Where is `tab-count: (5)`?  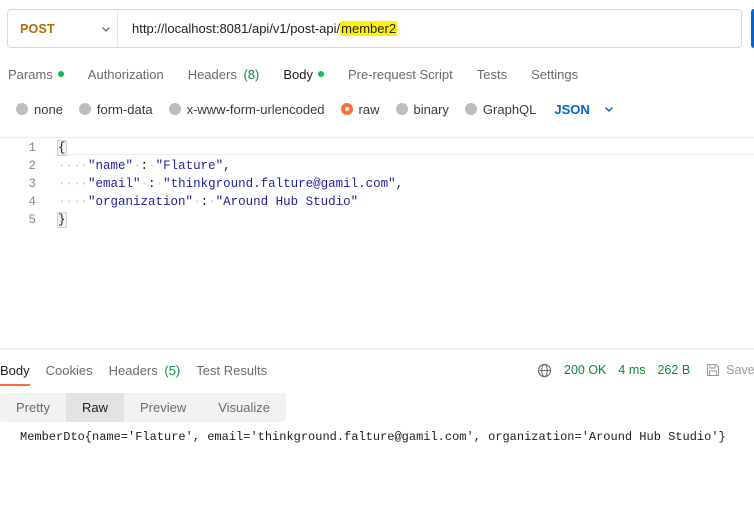 tab-count: (5) is located at coordinates (172, 370).